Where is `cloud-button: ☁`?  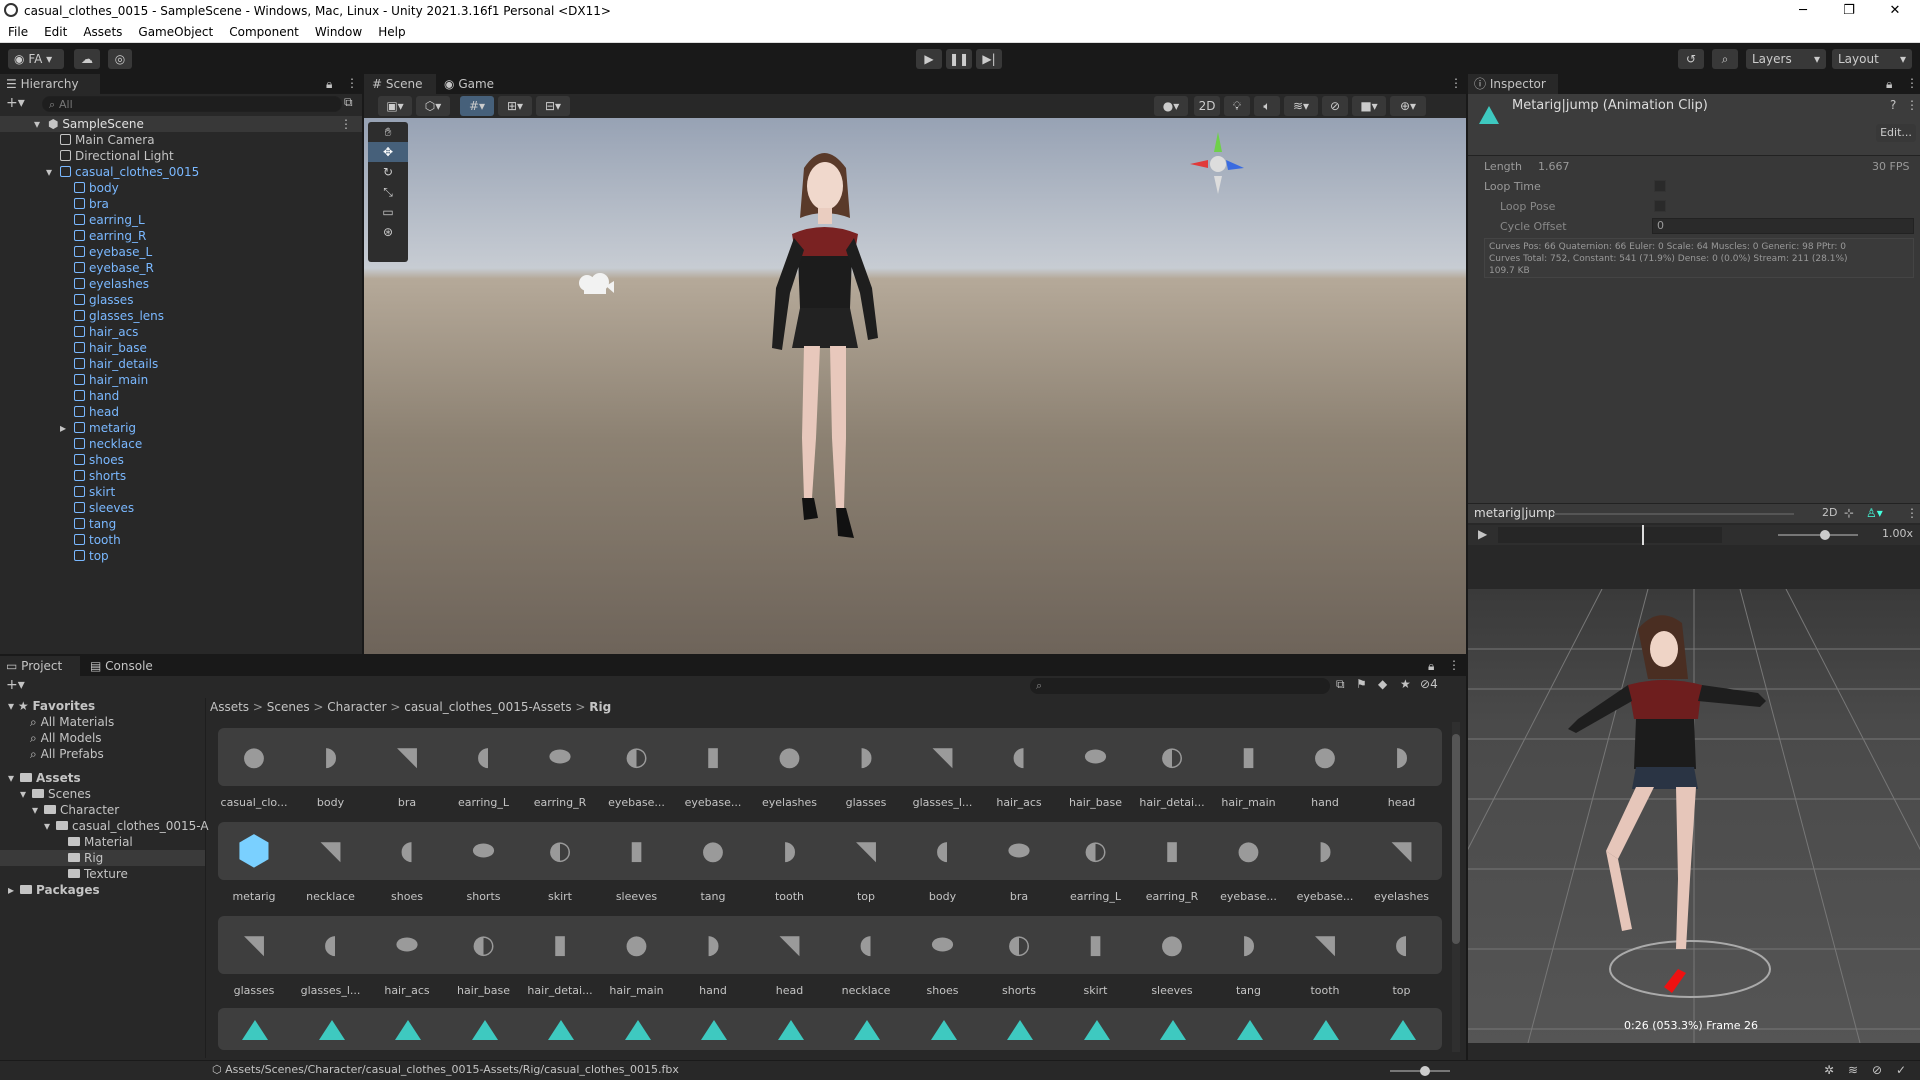
cloud-button: ☁ is located at coordinates (87, 59).